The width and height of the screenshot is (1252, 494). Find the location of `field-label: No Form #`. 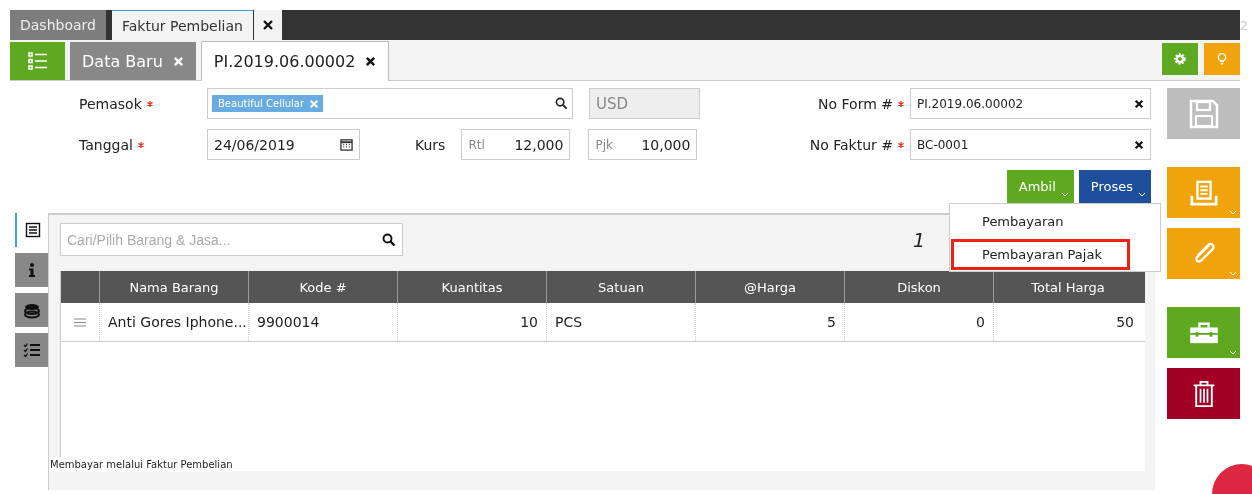

field-label: No Form # is located at coordinates (855, 103).